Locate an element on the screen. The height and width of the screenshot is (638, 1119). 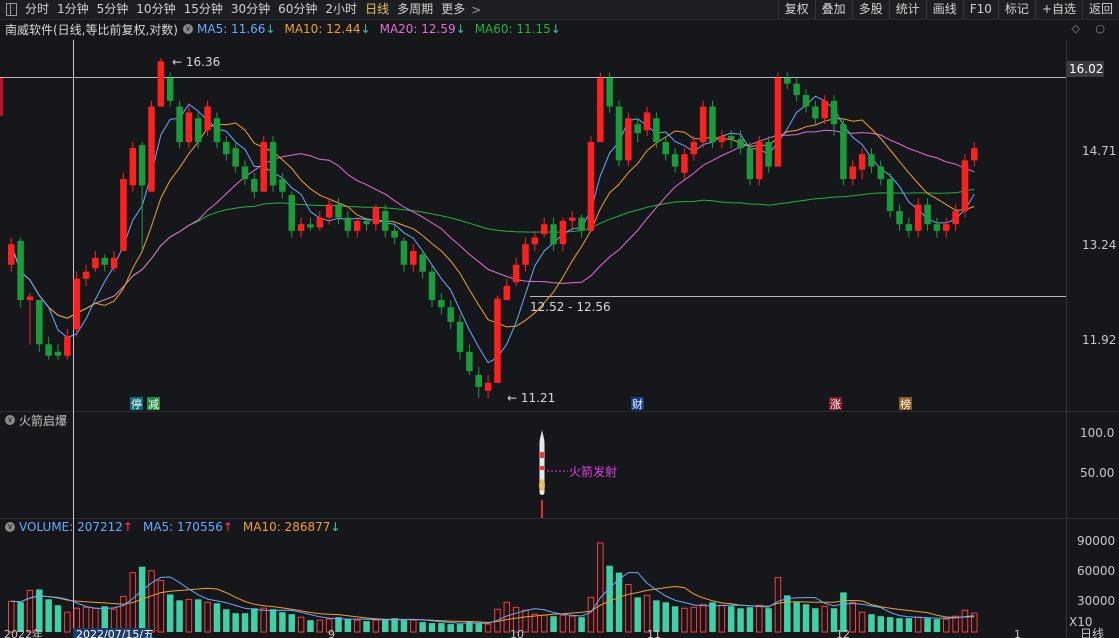
rocket-nose is located at coordinates (542, 435).